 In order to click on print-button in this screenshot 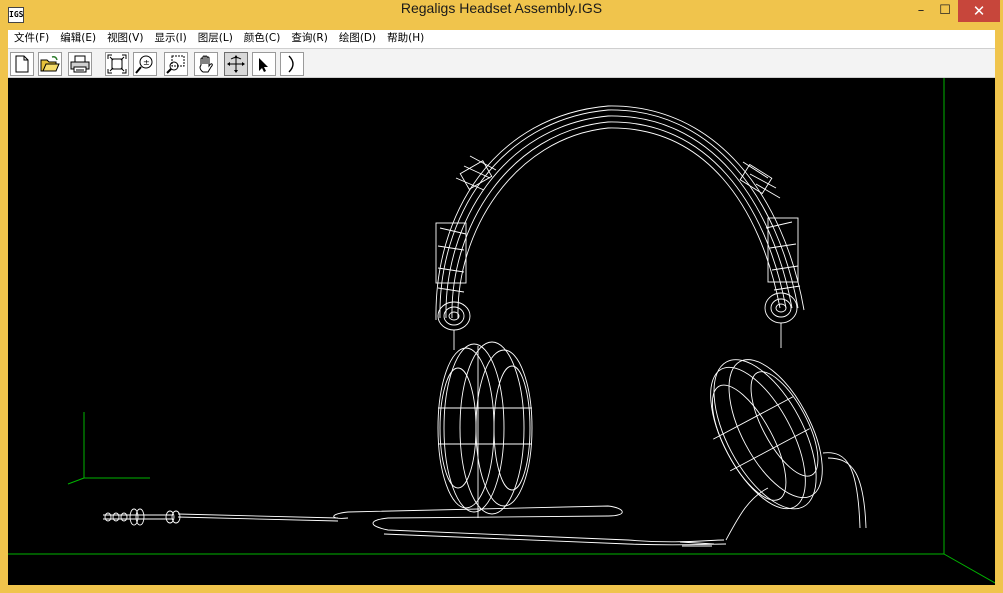, I will do `click(80, 64)`.